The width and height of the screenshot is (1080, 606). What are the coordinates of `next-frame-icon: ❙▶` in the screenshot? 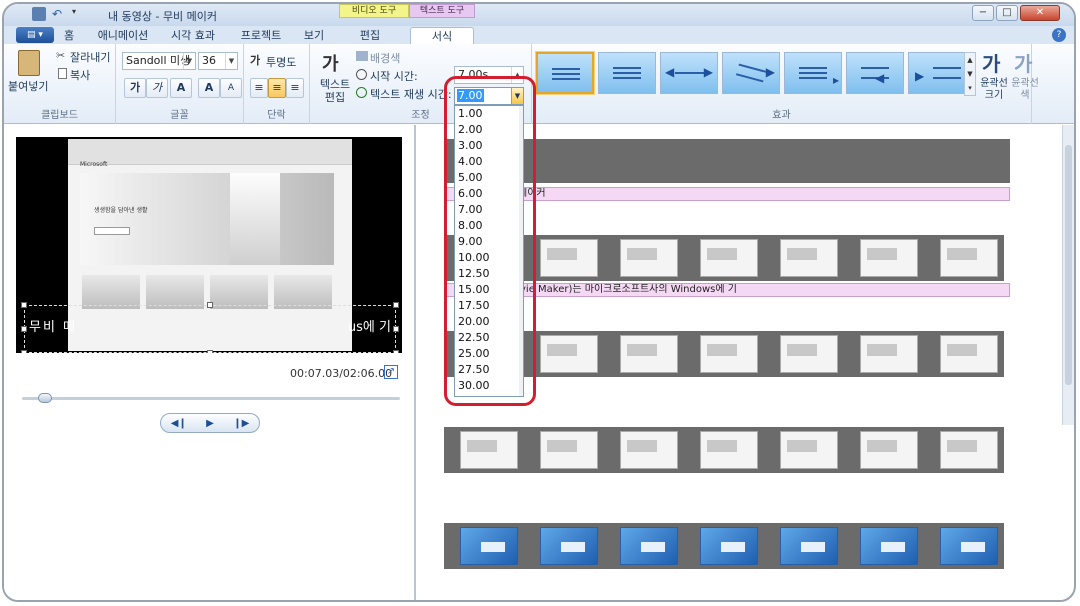 It's located at (241, 423).